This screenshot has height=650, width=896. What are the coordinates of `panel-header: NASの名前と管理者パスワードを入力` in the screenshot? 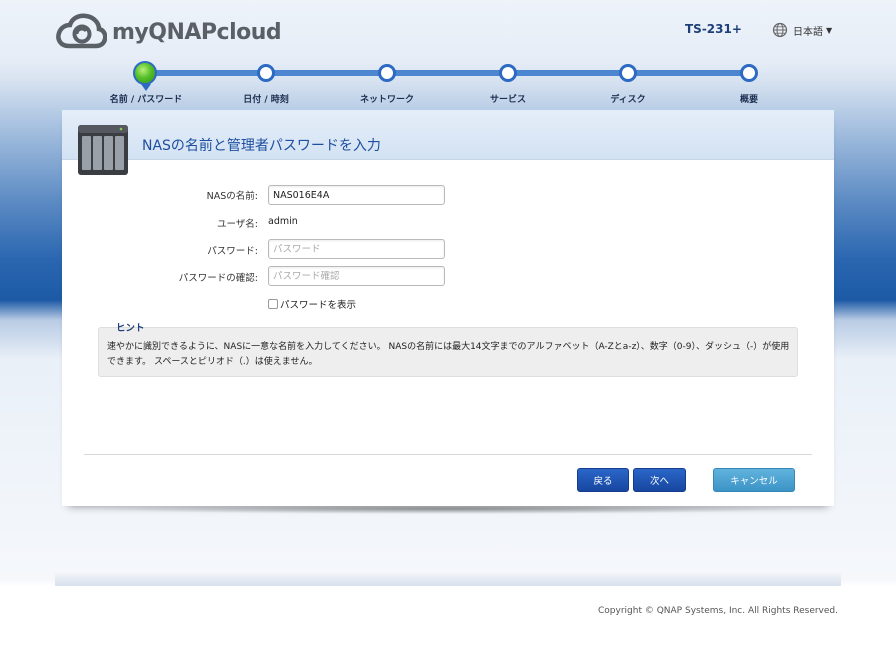 It's located at (448, 142).